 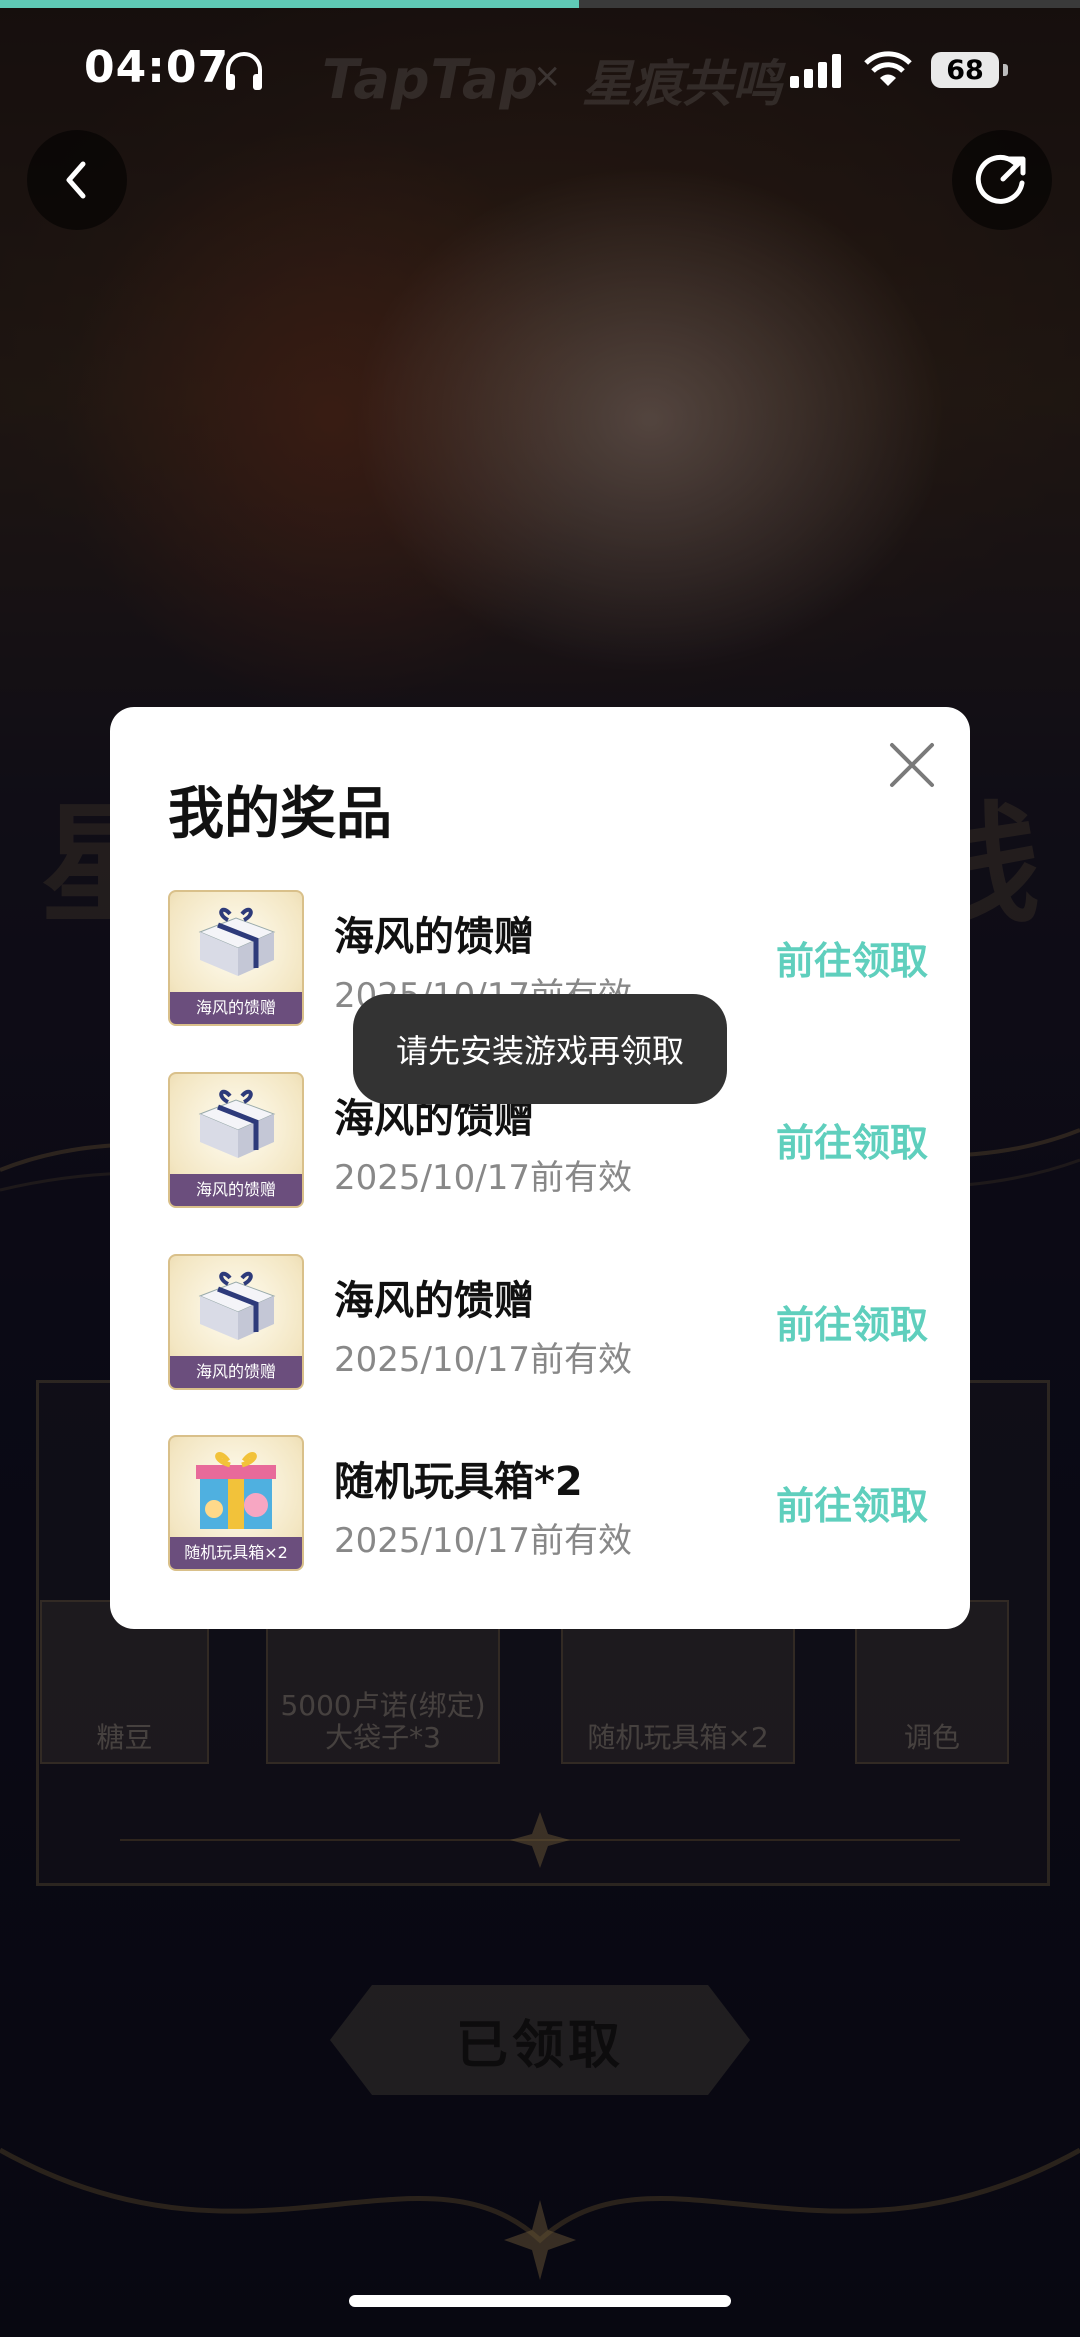 I want to click on share-icon, so click(x=1000, y=179).